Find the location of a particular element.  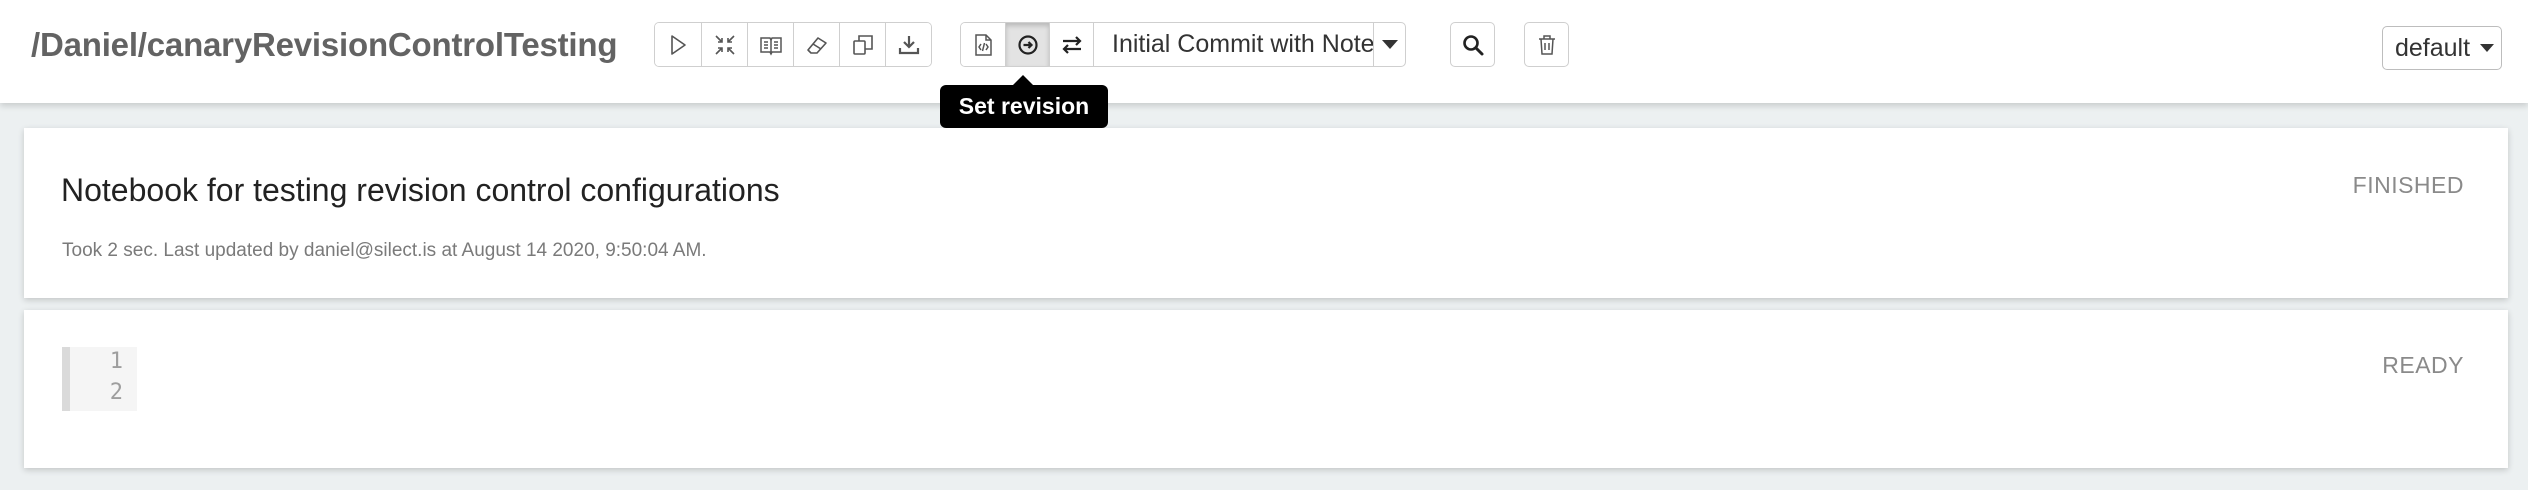

interpreter-binding-label: default is located at coordinates (2433, 47).